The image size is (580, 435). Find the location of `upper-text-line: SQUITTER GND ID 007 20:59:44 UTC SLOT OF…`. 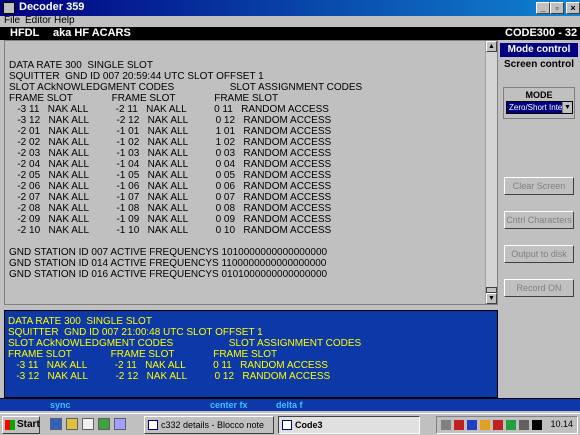

upper-text-line: SQUITTER GND ID 007 20:59:44 UTC SLOT OF… is located at coordinates (136, 76).